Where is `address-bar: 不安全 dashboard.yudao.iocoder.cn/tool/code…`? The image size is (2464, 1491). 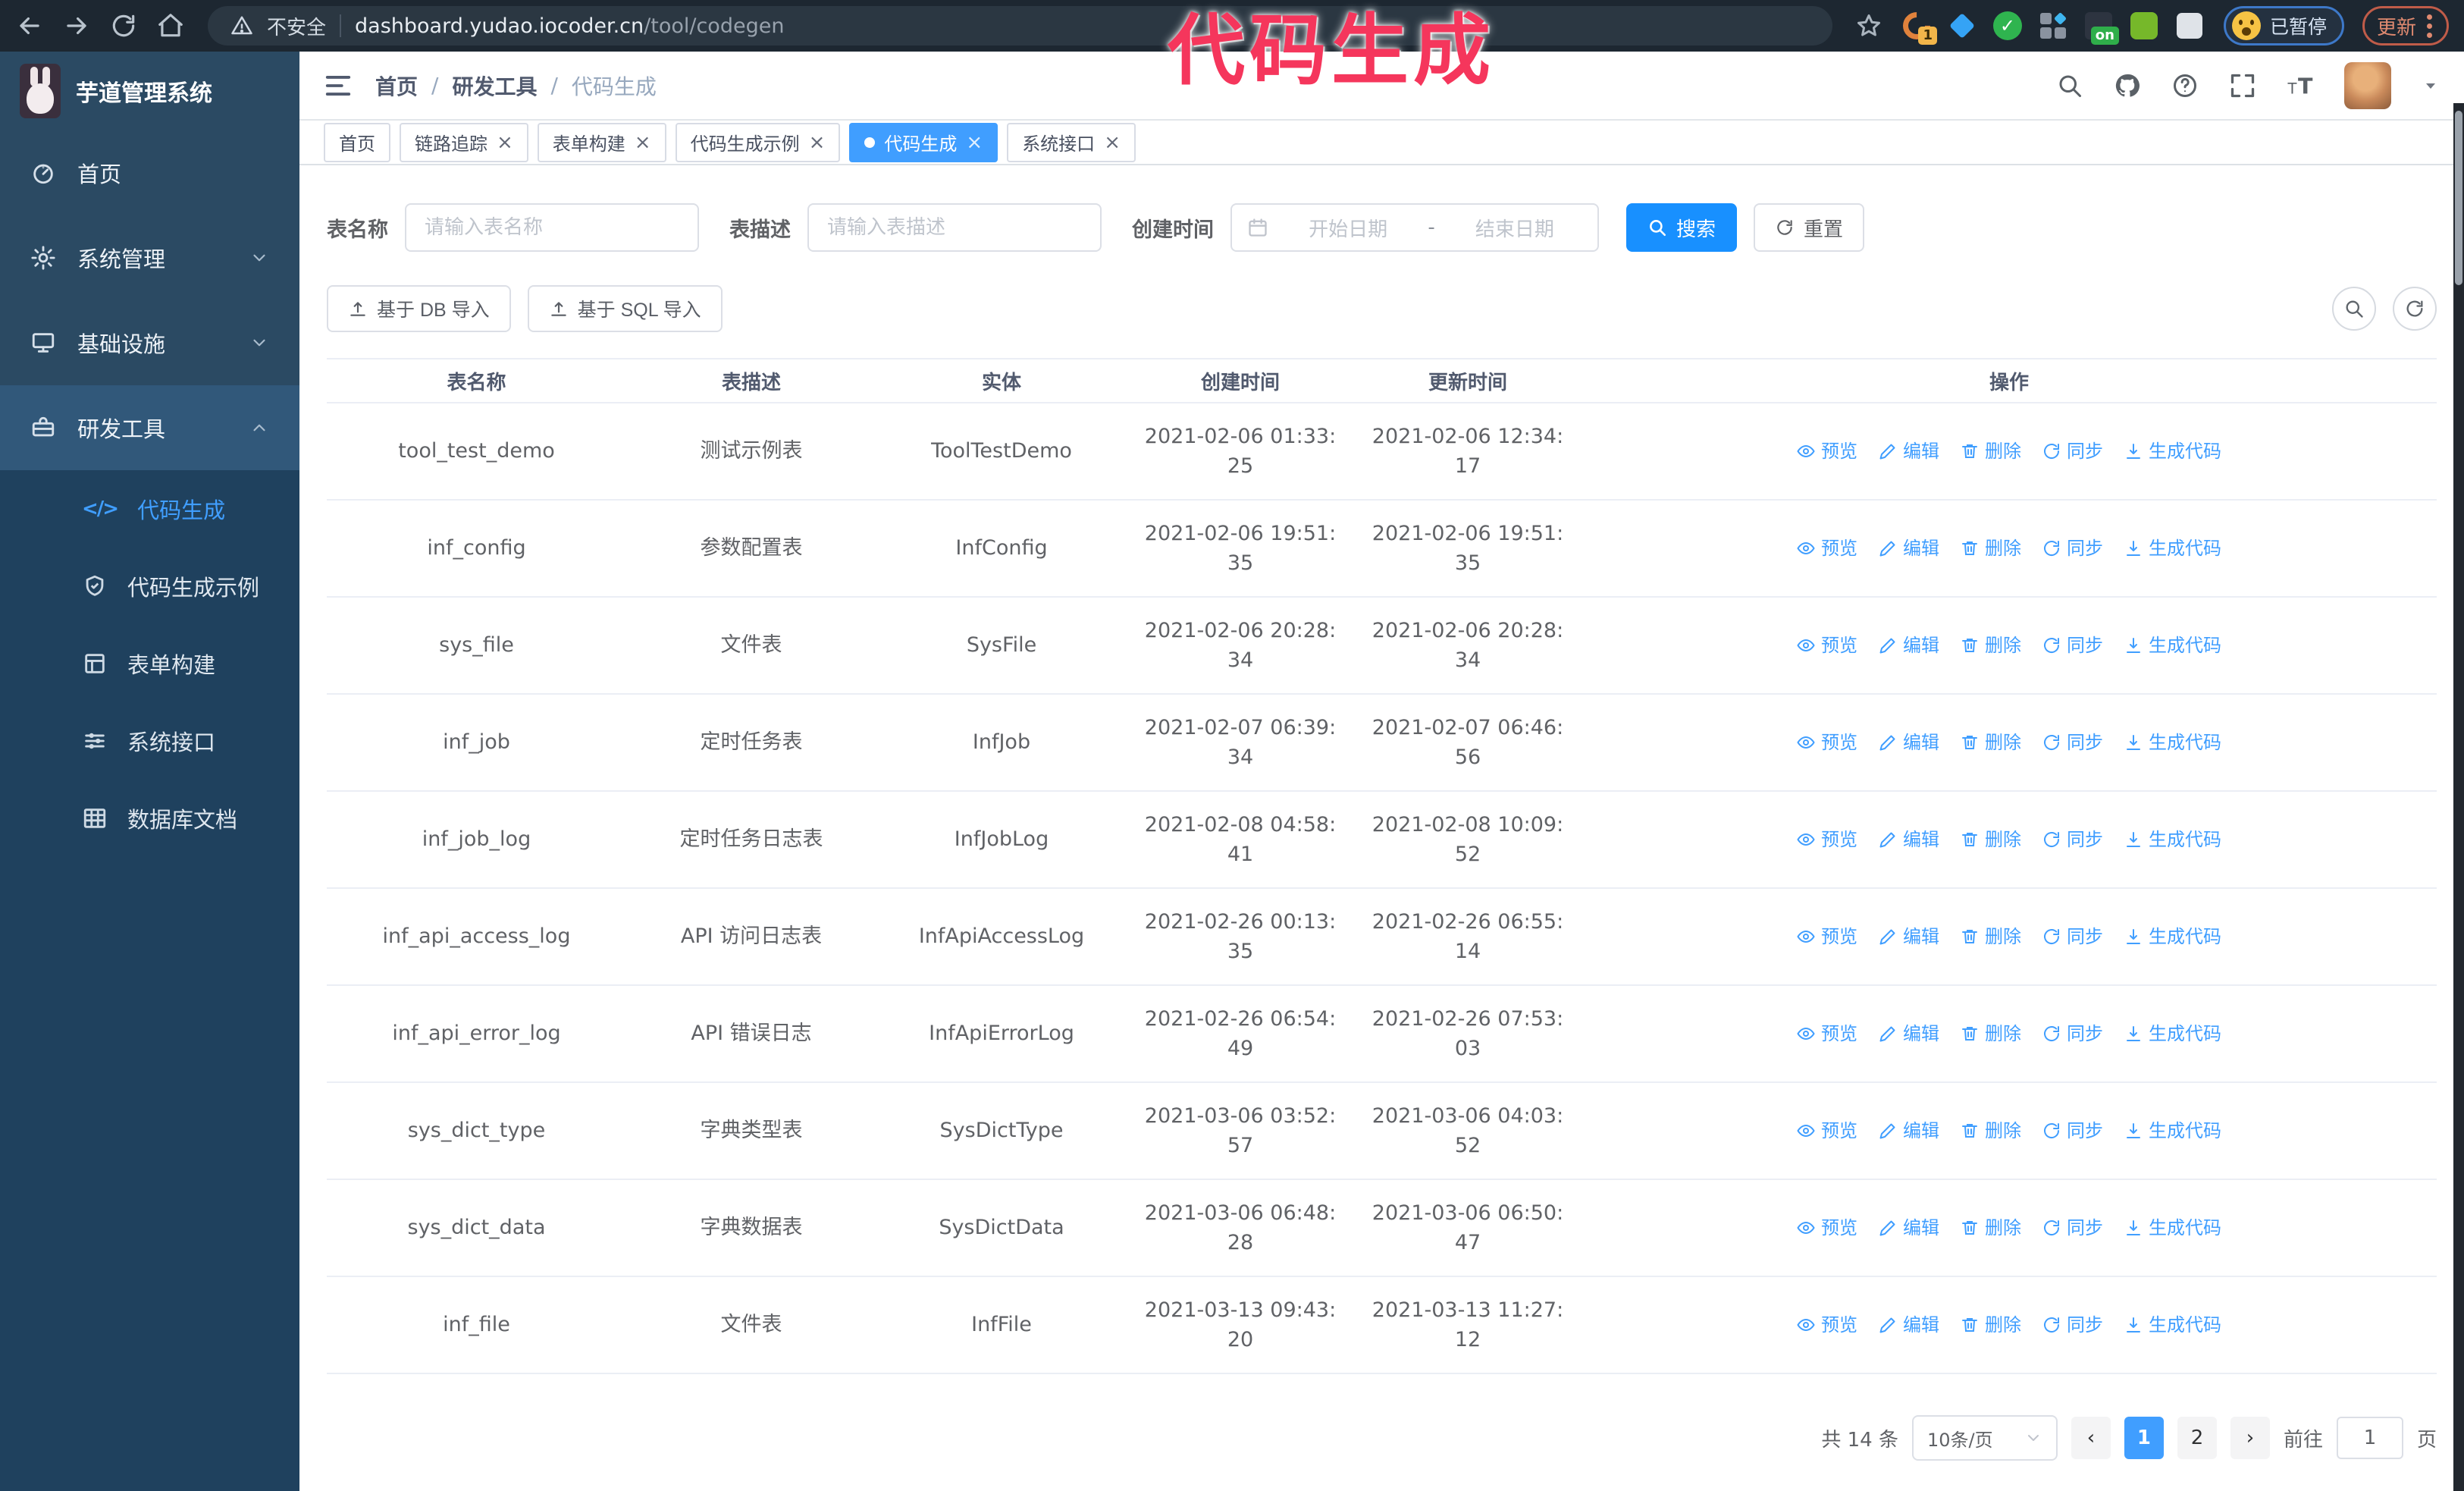
address-bar: 不安全 dashboard.yudao.iocoder.cn/tool/code… is located at coordinates (1020, 26).